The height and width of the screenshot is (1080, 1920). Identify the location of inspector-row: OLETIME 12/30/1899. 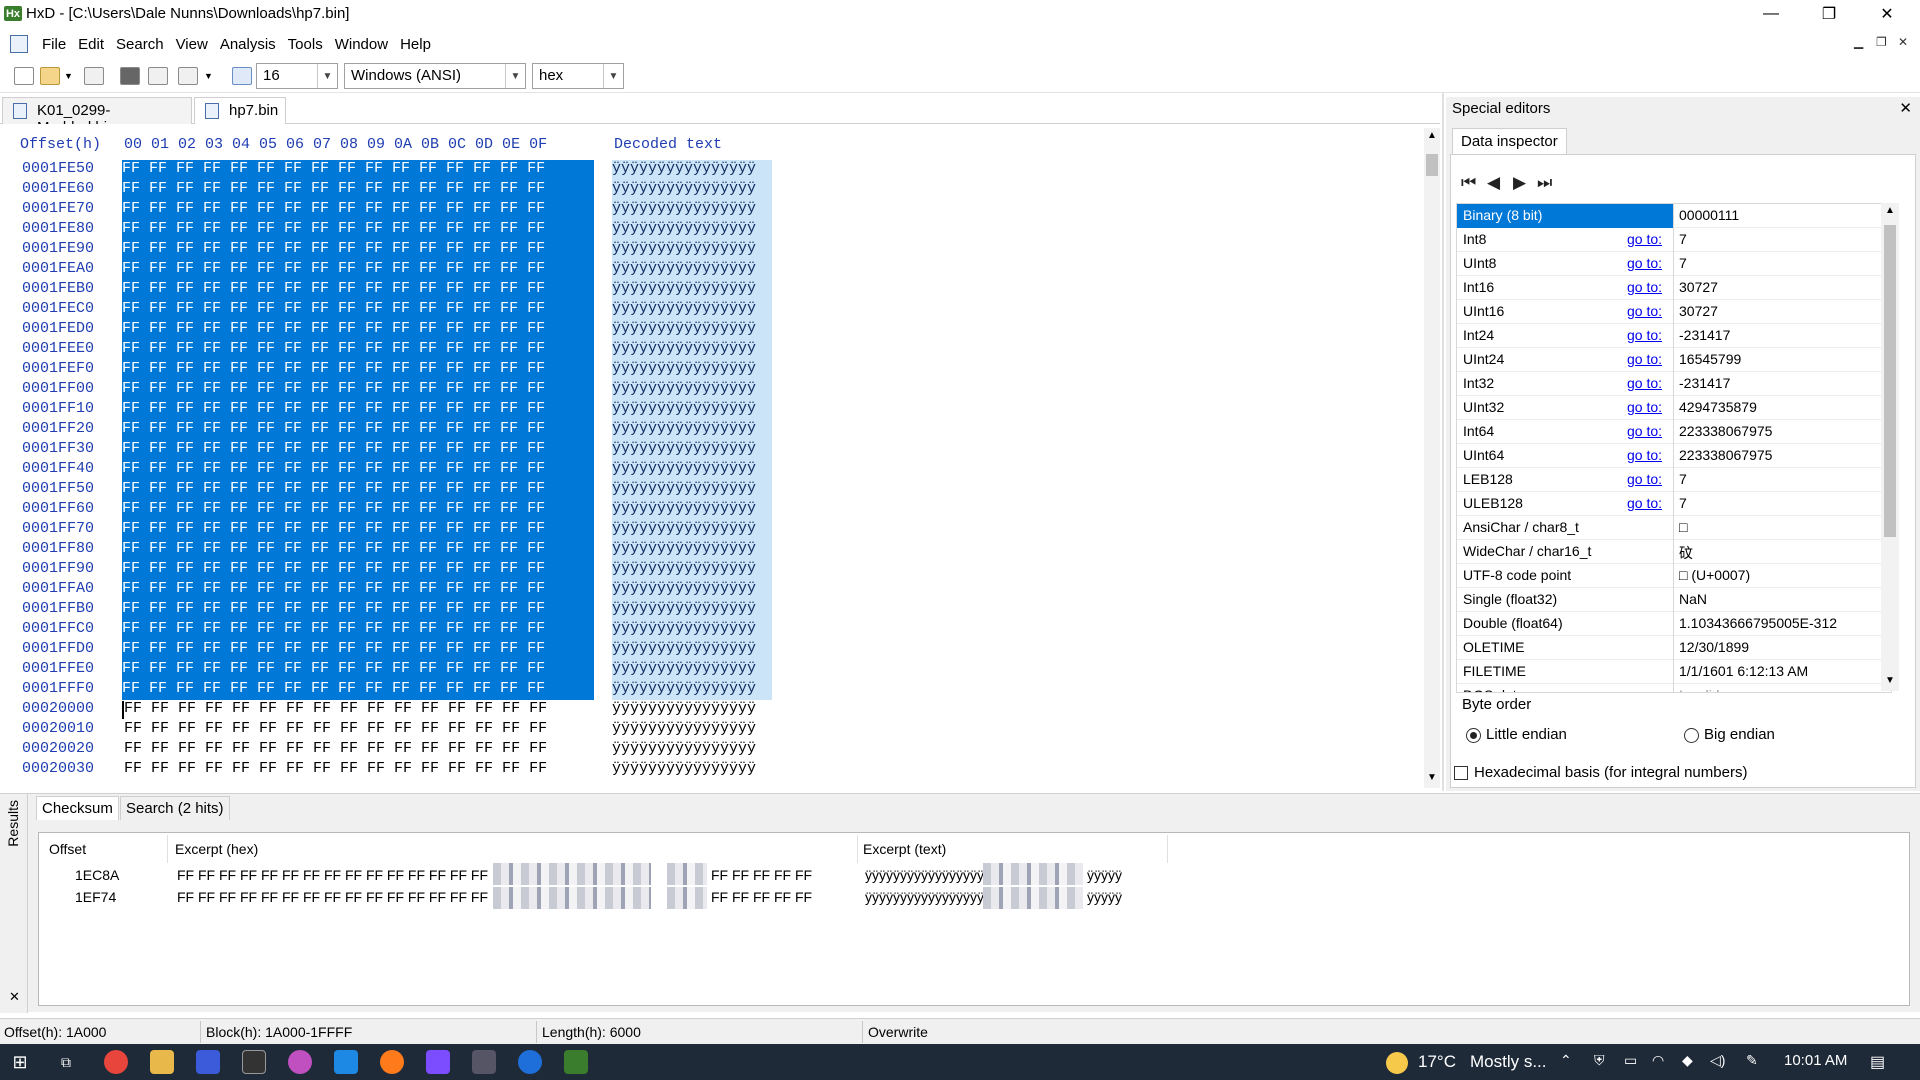
(1674, 648).